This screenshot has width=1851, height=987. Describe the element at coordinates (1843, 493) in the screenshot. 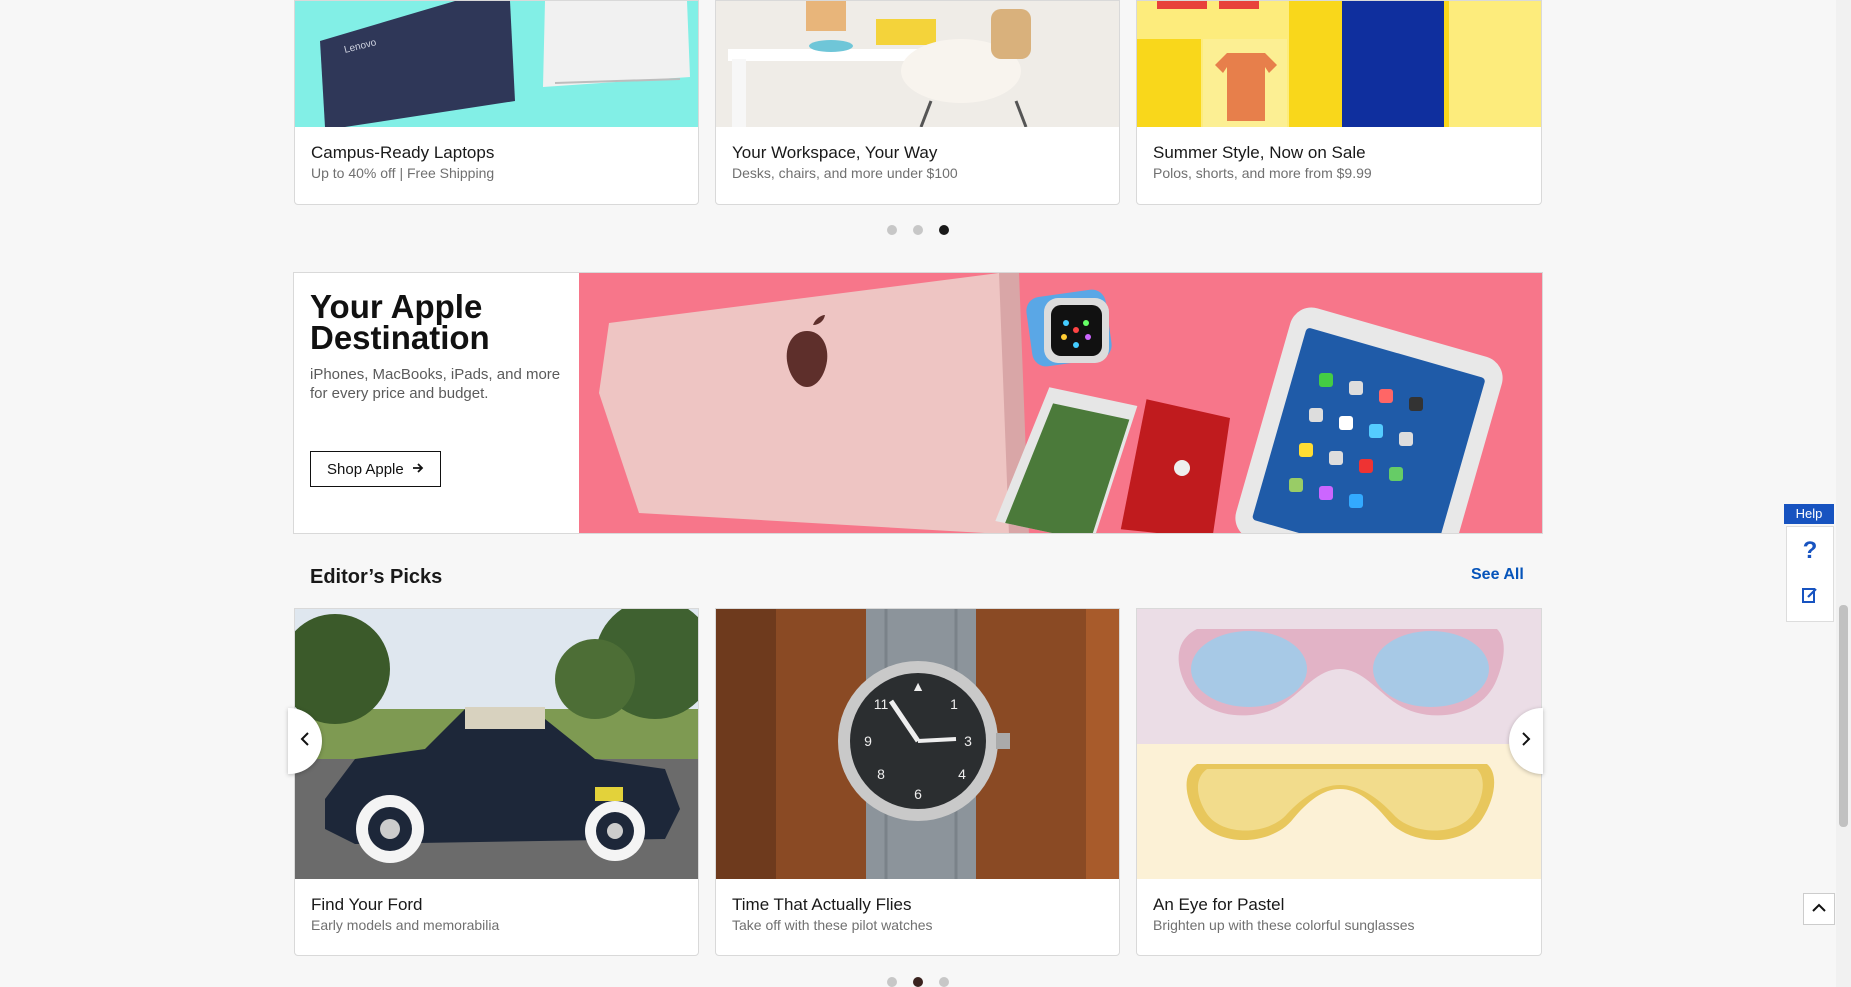

I see `page-scrollbar` at that location.